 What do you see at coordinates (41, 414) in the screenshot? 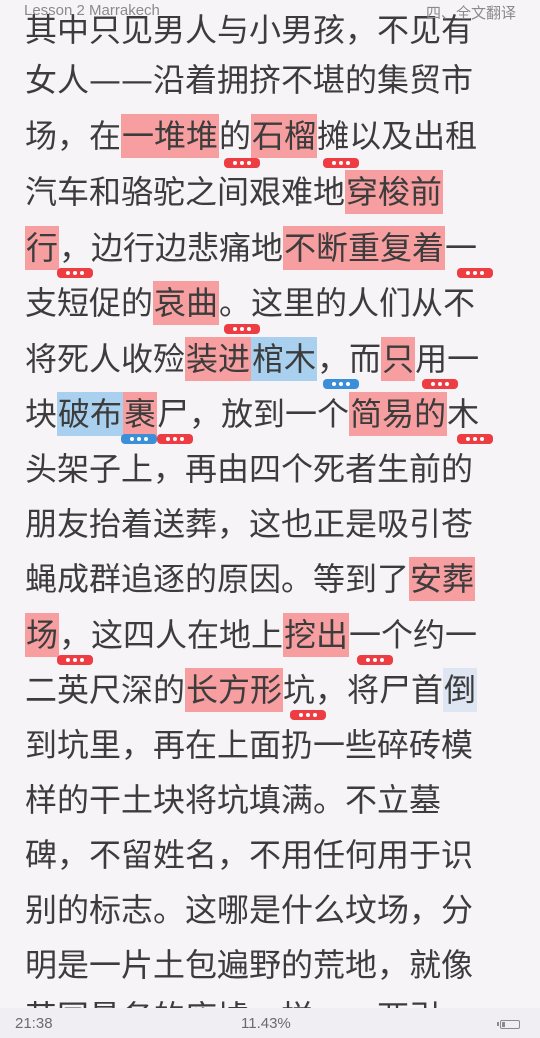
I see `text-segment: 块` at bounding box center [41, 414].